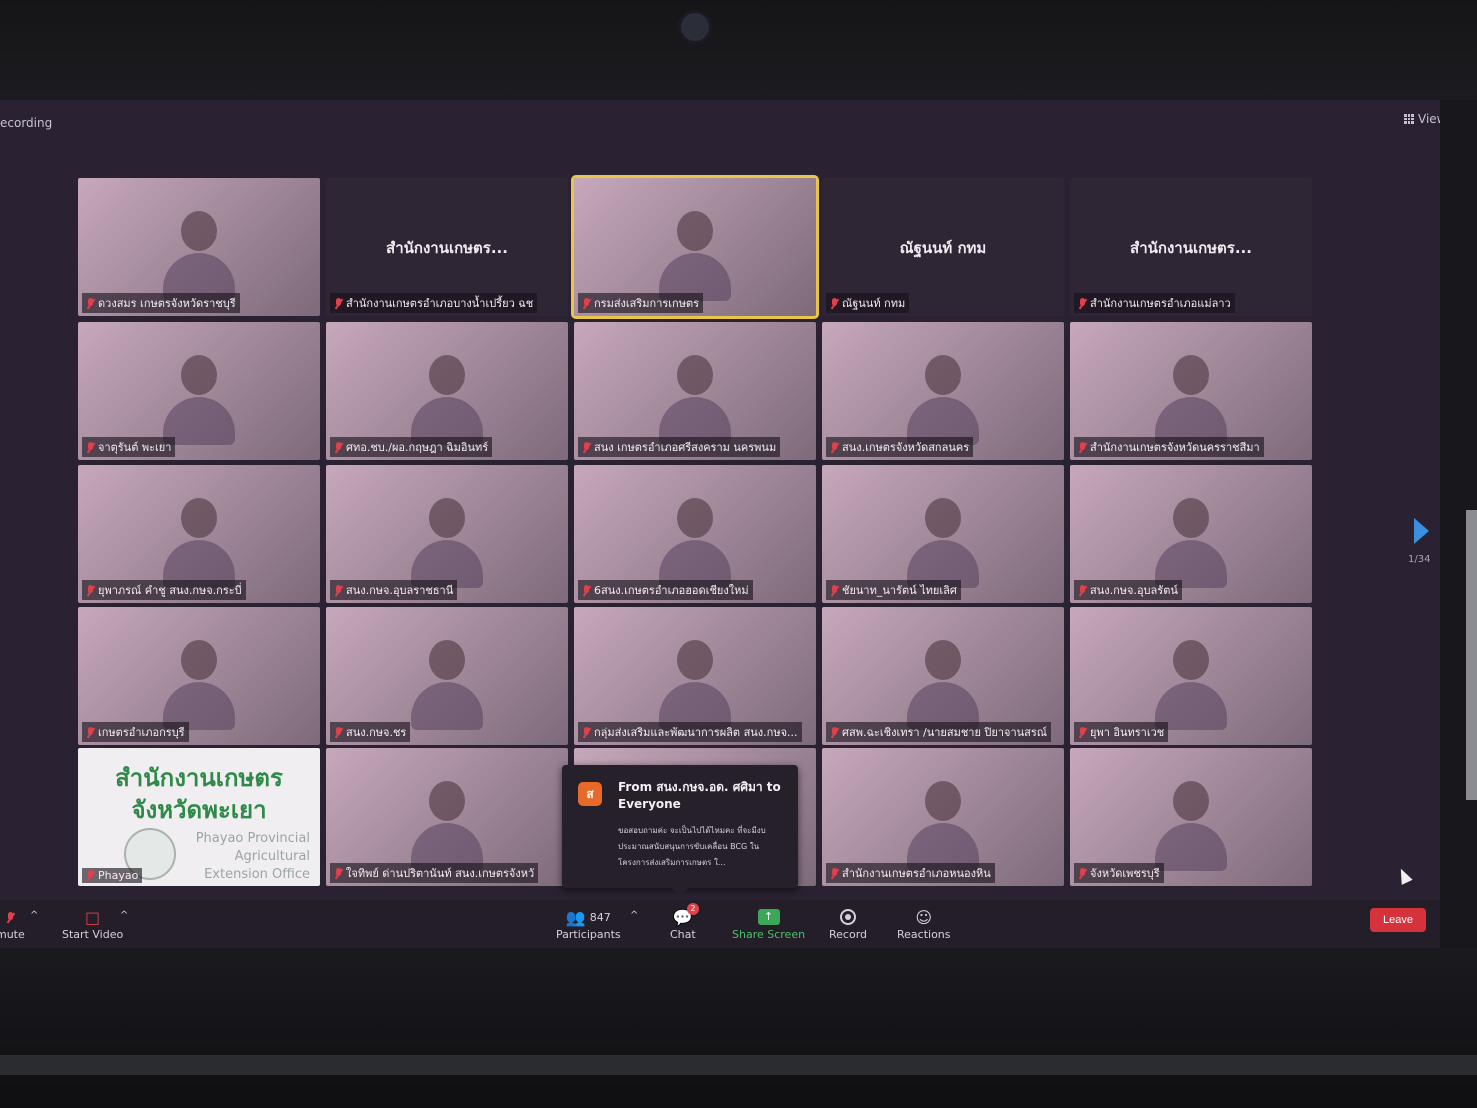  Describe the element at coordinates (124, 915) in the screenshot. I see `video-options-caret-icon: ^` at that location.